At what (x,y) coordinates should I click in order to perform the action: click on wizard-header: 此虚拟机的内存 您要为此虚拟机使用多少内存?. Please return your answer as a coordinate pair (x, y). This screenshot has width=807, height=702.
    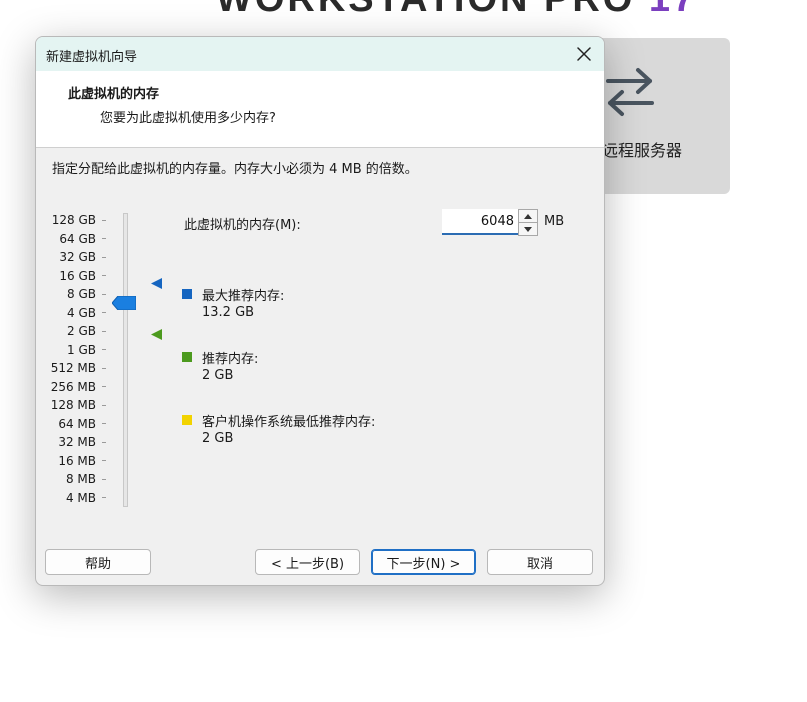
    Looking at the image, I should click on (320, 109).